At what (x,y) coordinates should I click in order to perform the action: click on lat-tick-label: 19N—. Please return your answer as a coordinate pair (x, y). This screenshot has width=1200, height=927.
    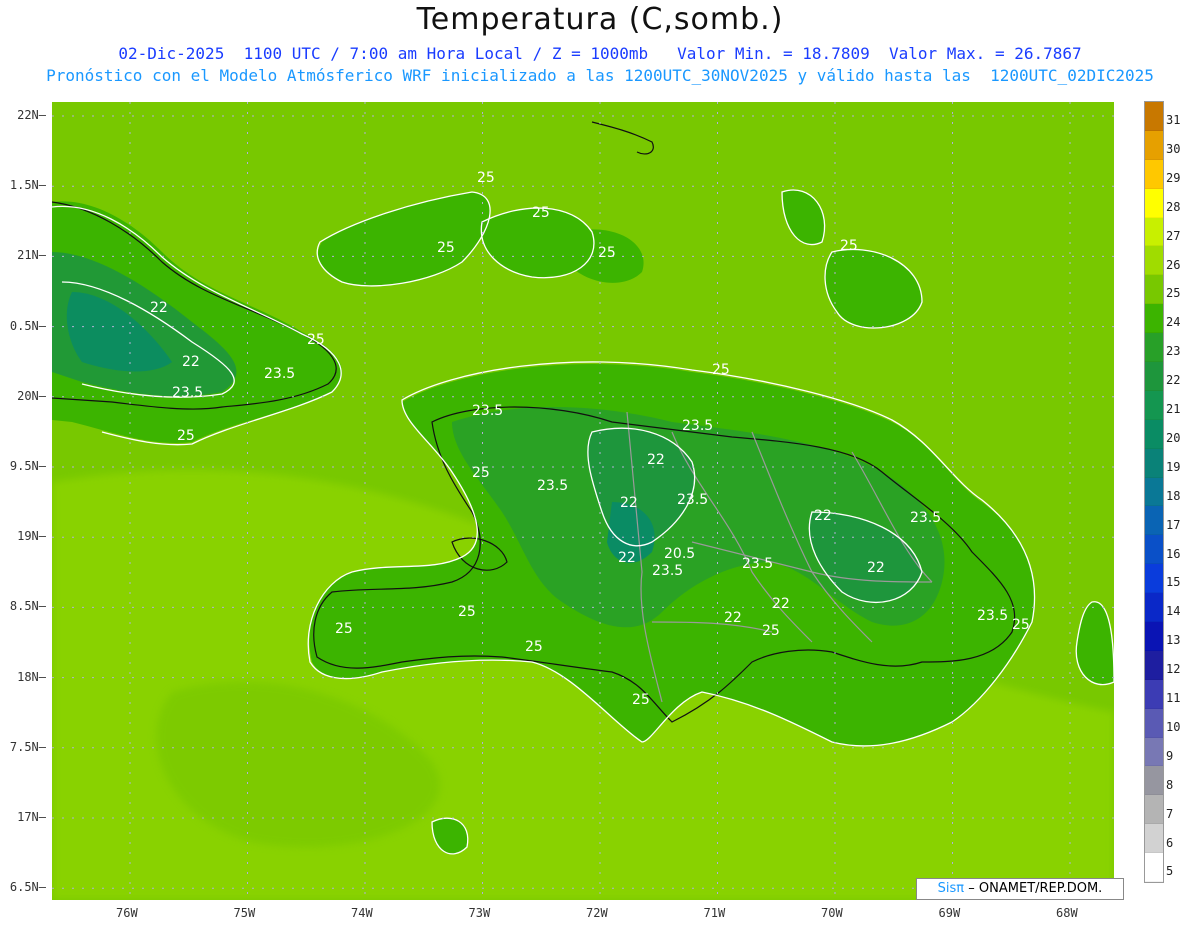
    Looking at the image, I should click on (31, 536).